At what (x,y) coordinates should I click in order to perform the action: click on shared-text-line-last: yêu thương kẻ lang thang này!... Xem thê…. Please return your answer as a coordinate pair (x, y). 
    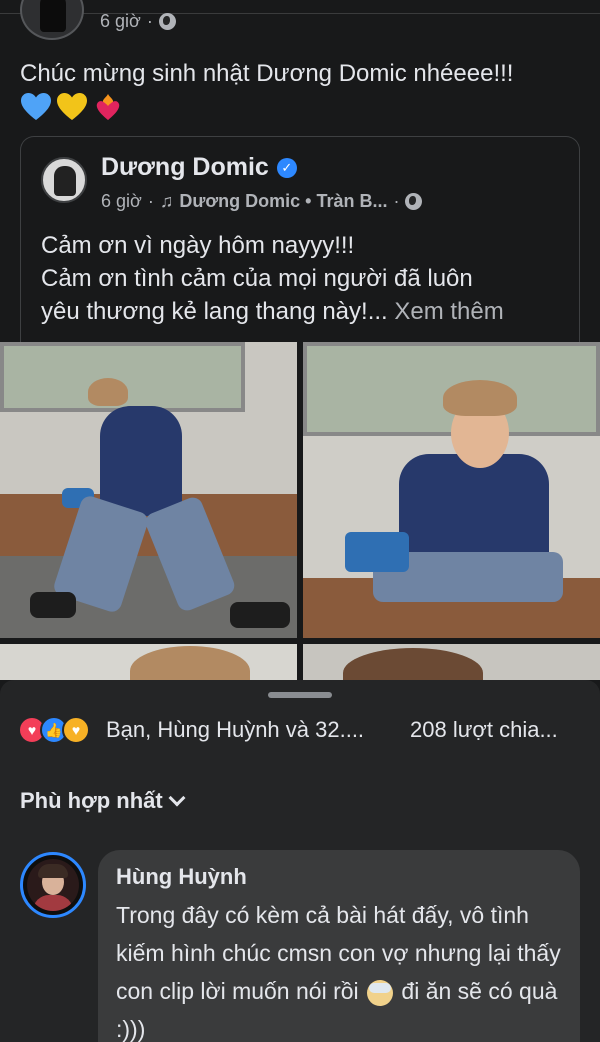
    Looking at the image, I should click on (301, 311).